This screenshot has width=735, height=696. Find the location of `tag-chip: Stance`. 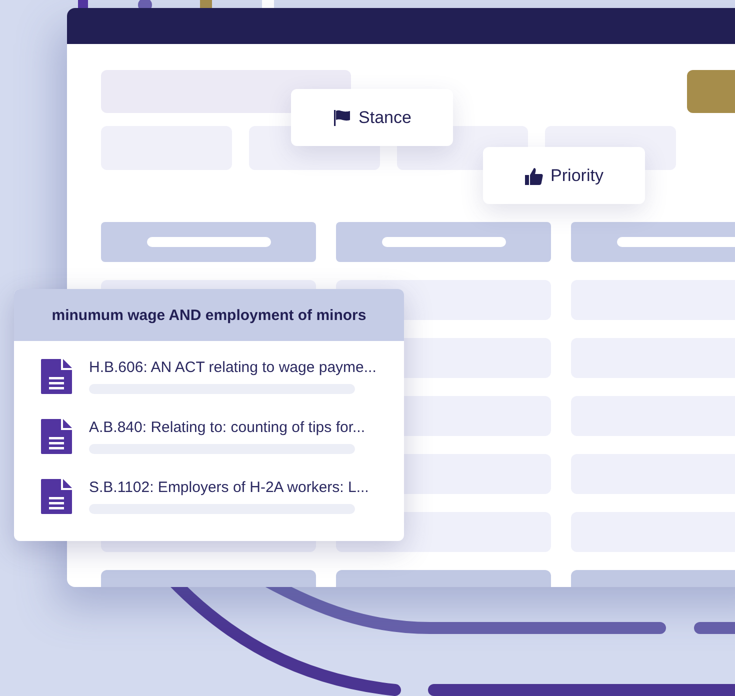

tag-chip: Stance is located at coordinates (372, 117).